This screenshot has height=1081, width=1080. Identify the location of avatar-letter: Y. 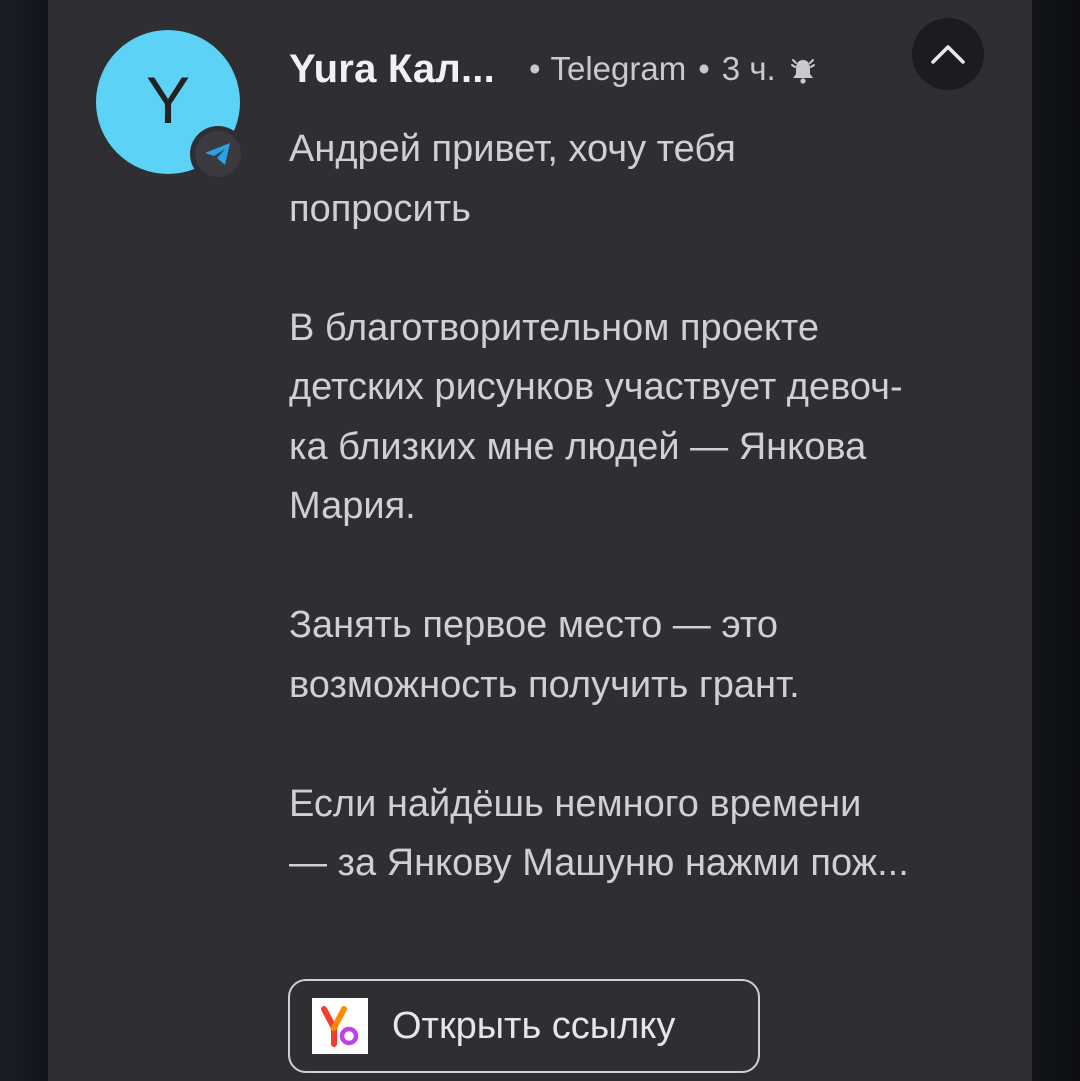
(168, 100).